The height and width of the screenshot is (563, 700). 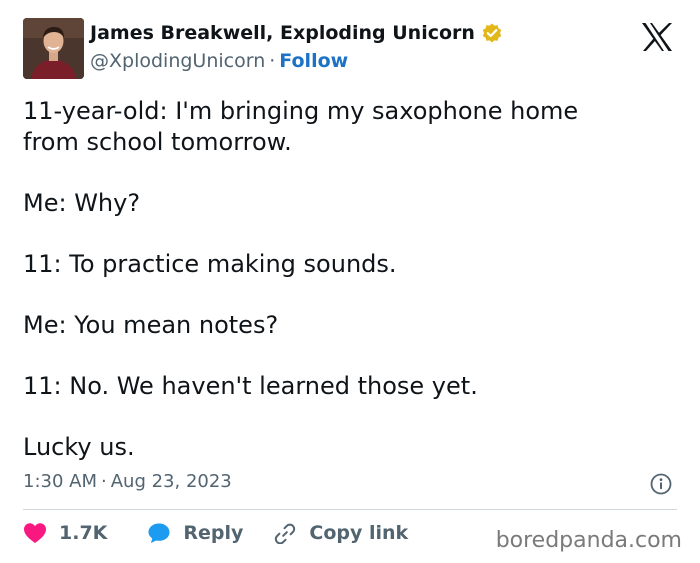 I want to click on action-bar: 1.7K Reply Copy link, so click(x=215, y=533).